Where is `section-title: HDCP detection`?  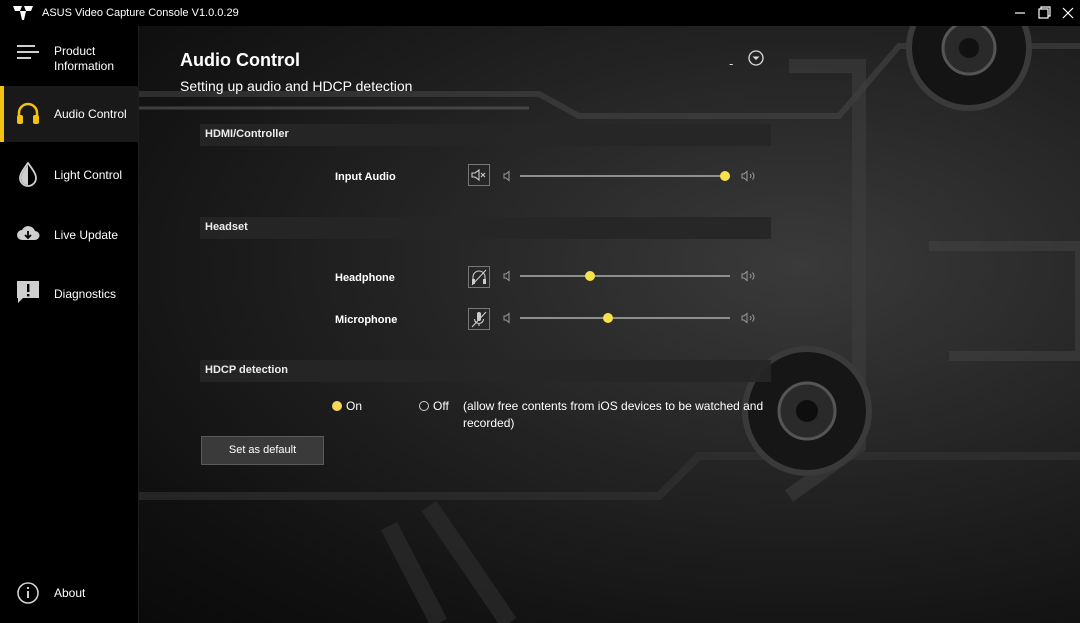 section-title: HDCP detection is located at coordinates (246, 370).